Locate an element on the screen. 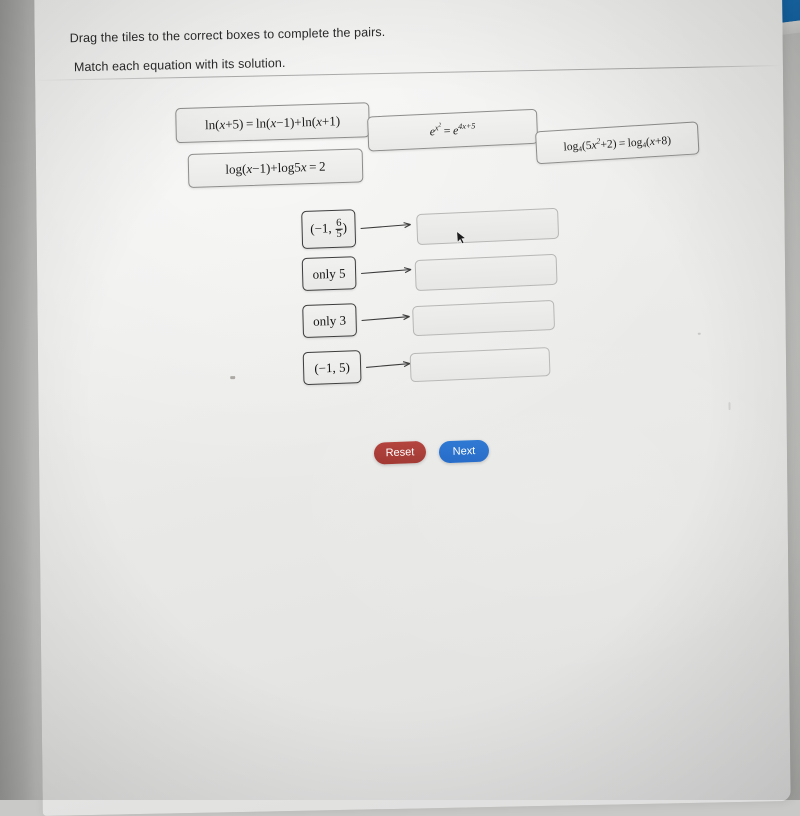 The image size is (800, 816). equation-tile-1: ln(x+5) = ln(x−1)+ln(x+1) is located at coordinates (272, 123).